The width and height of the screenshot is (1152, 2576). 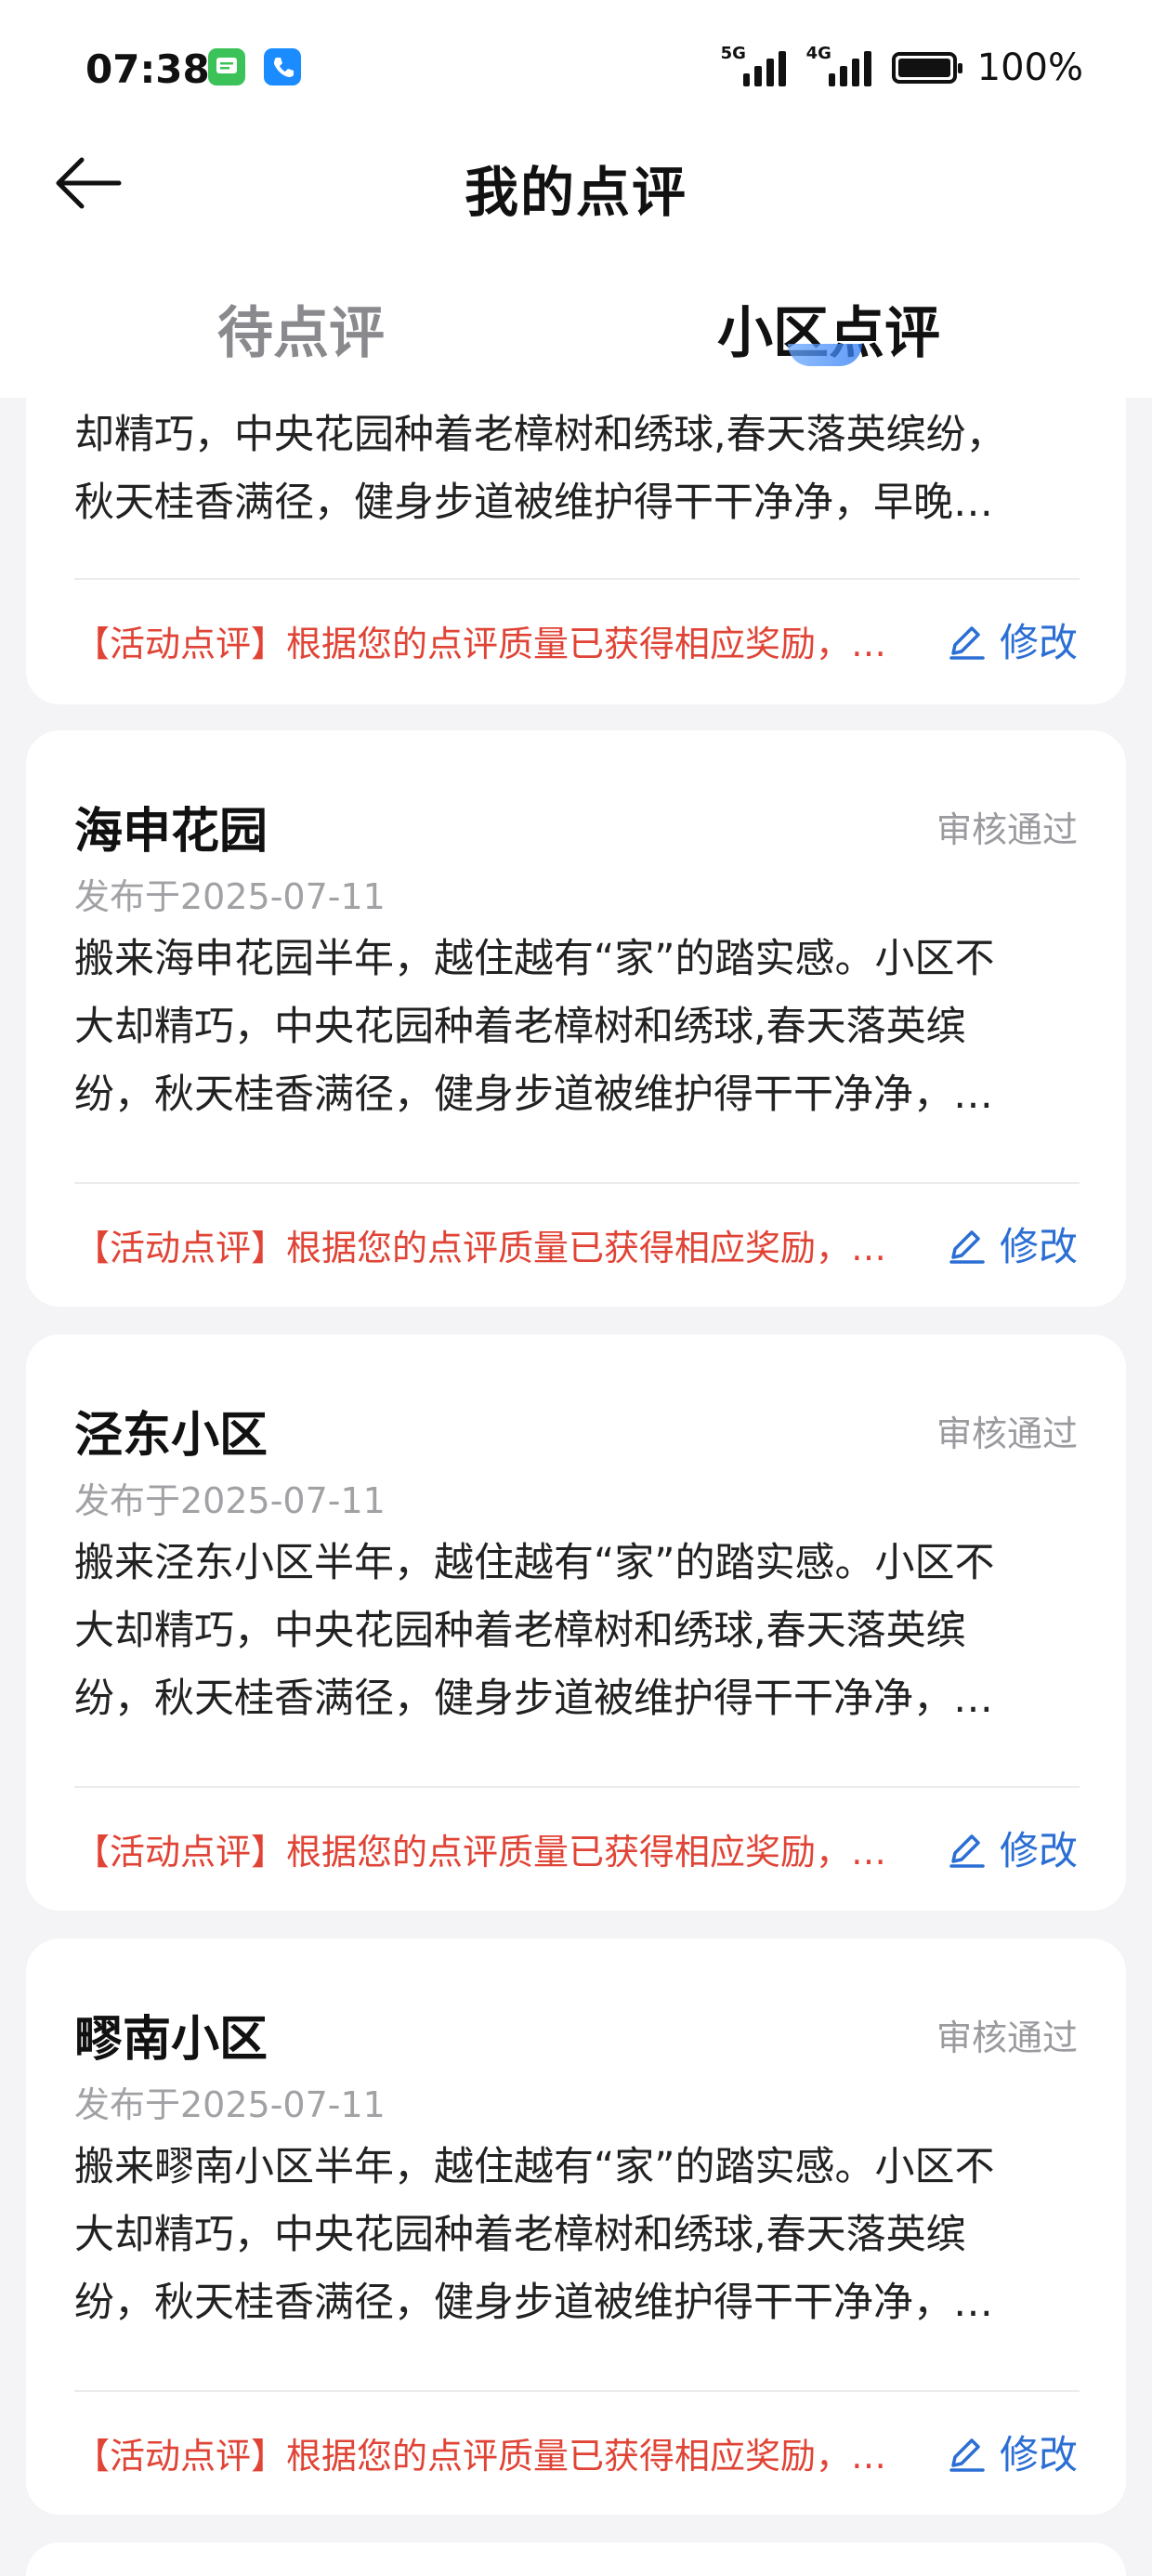 What do you see at coordinates (171, 1436) in the screenshot?
I see `community-name: 泾东小区` at bounding box center [171, 1436].